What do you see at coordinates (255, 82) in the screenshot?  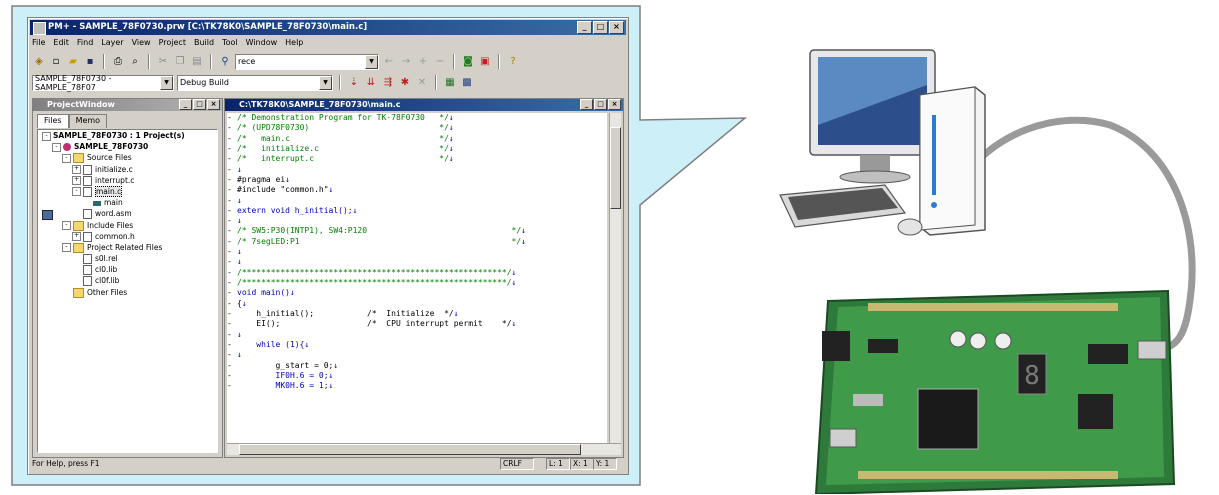 I see `build-mode-combo: Debug Build ▼` at bounding box center [255, 82].